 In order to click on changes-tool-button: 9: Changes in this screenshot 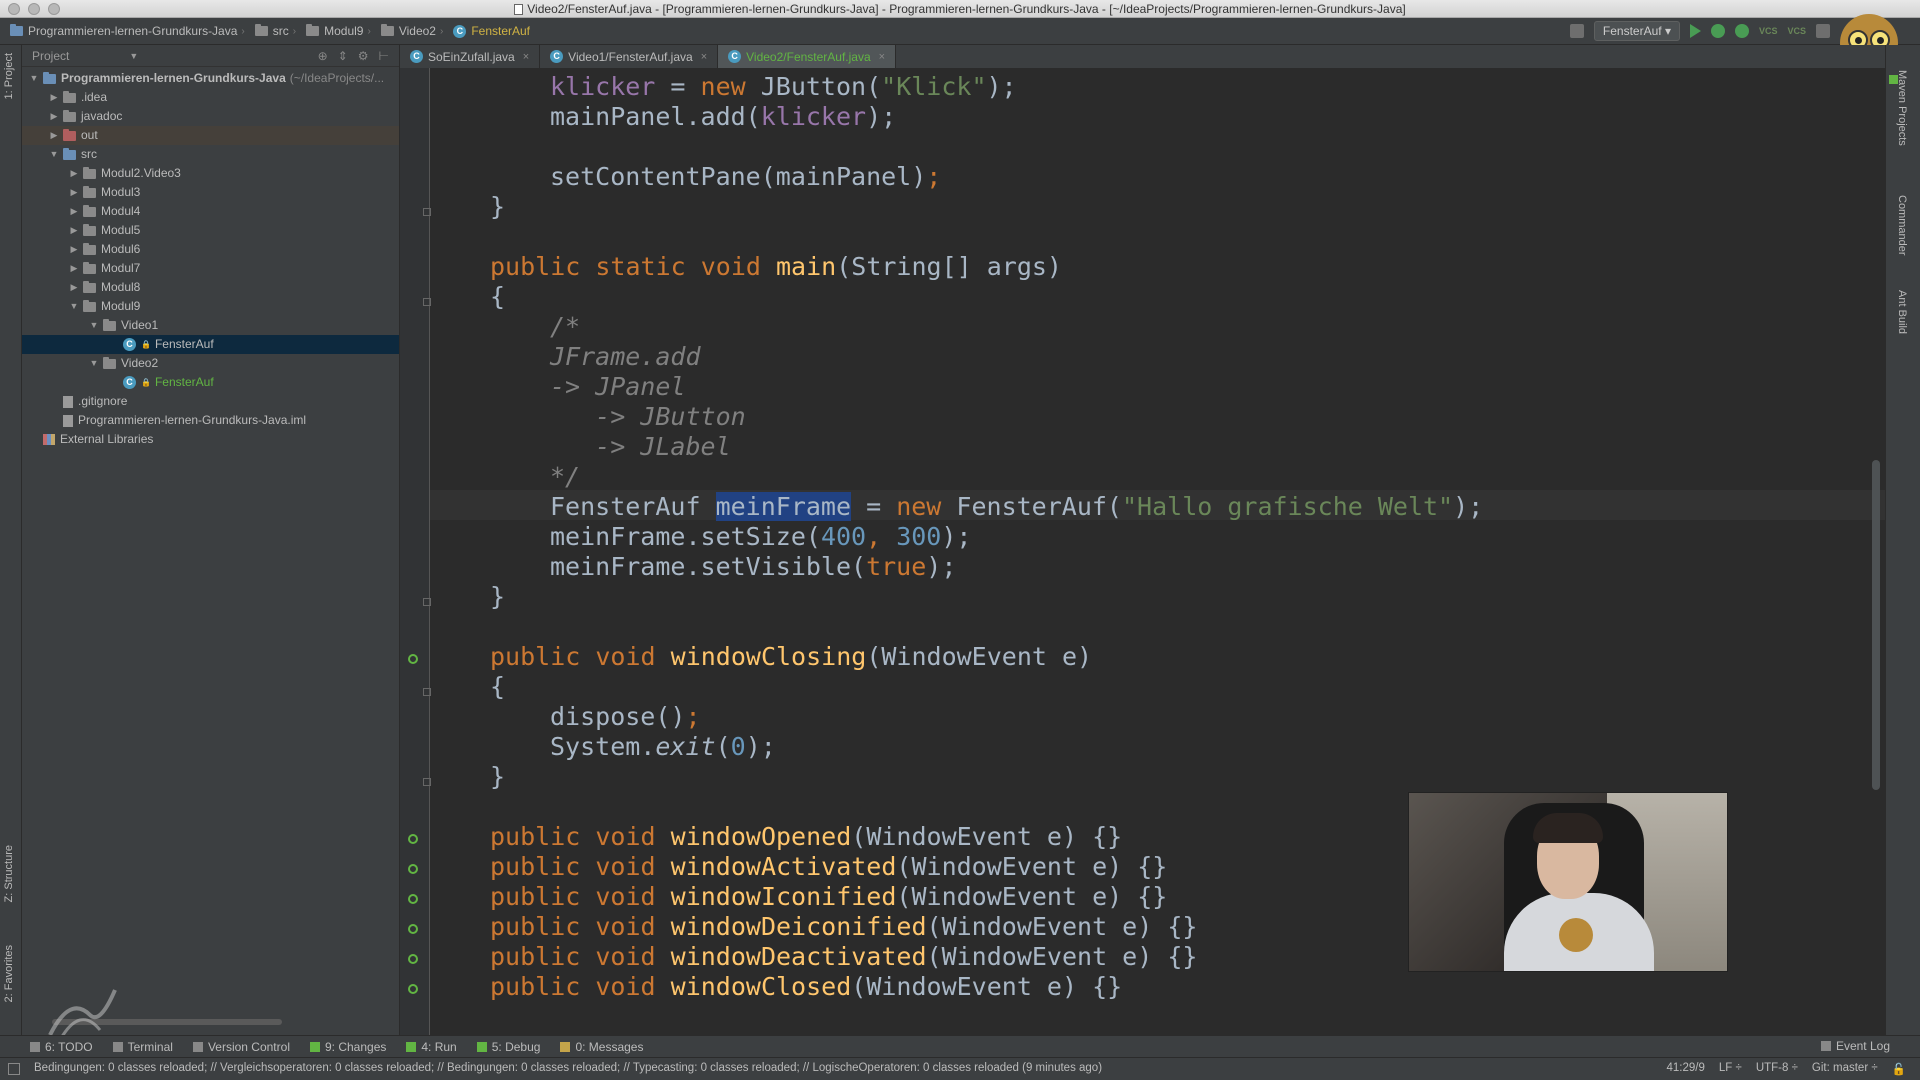, I will do `click(348, 1047)`.